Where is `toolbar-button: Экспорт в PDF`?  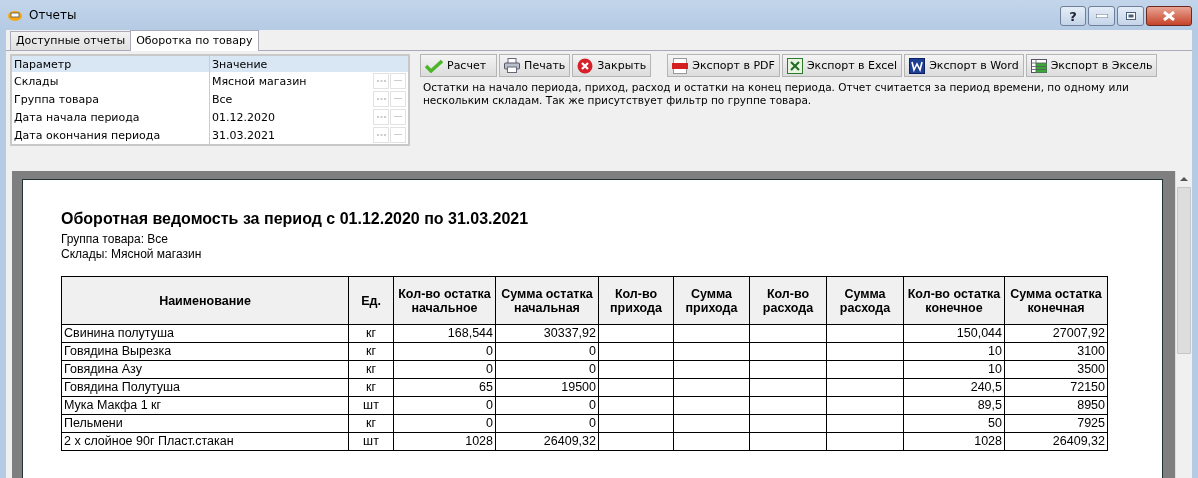
toolbar-button: Экспорт в PDF is located at coordinates (723, 65).